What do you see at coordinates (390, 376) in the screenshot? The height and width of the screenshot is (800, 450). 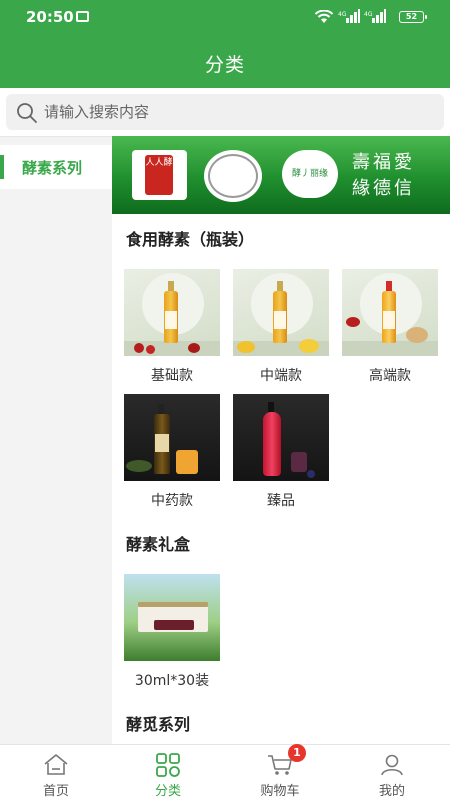 I see `product-name: 高端款` at bounding box center [390, 376].